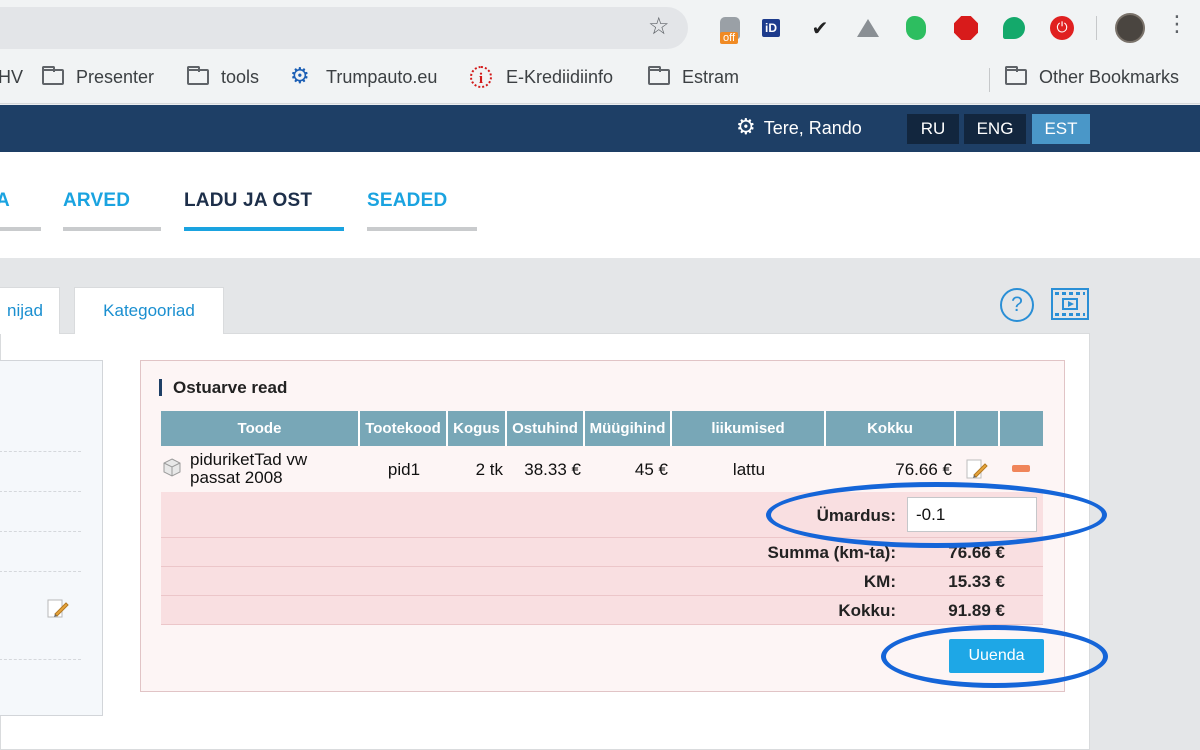  Describe the element at coordinates (1130, 28) in the screenshot. I see `profile-avatar` at that location.